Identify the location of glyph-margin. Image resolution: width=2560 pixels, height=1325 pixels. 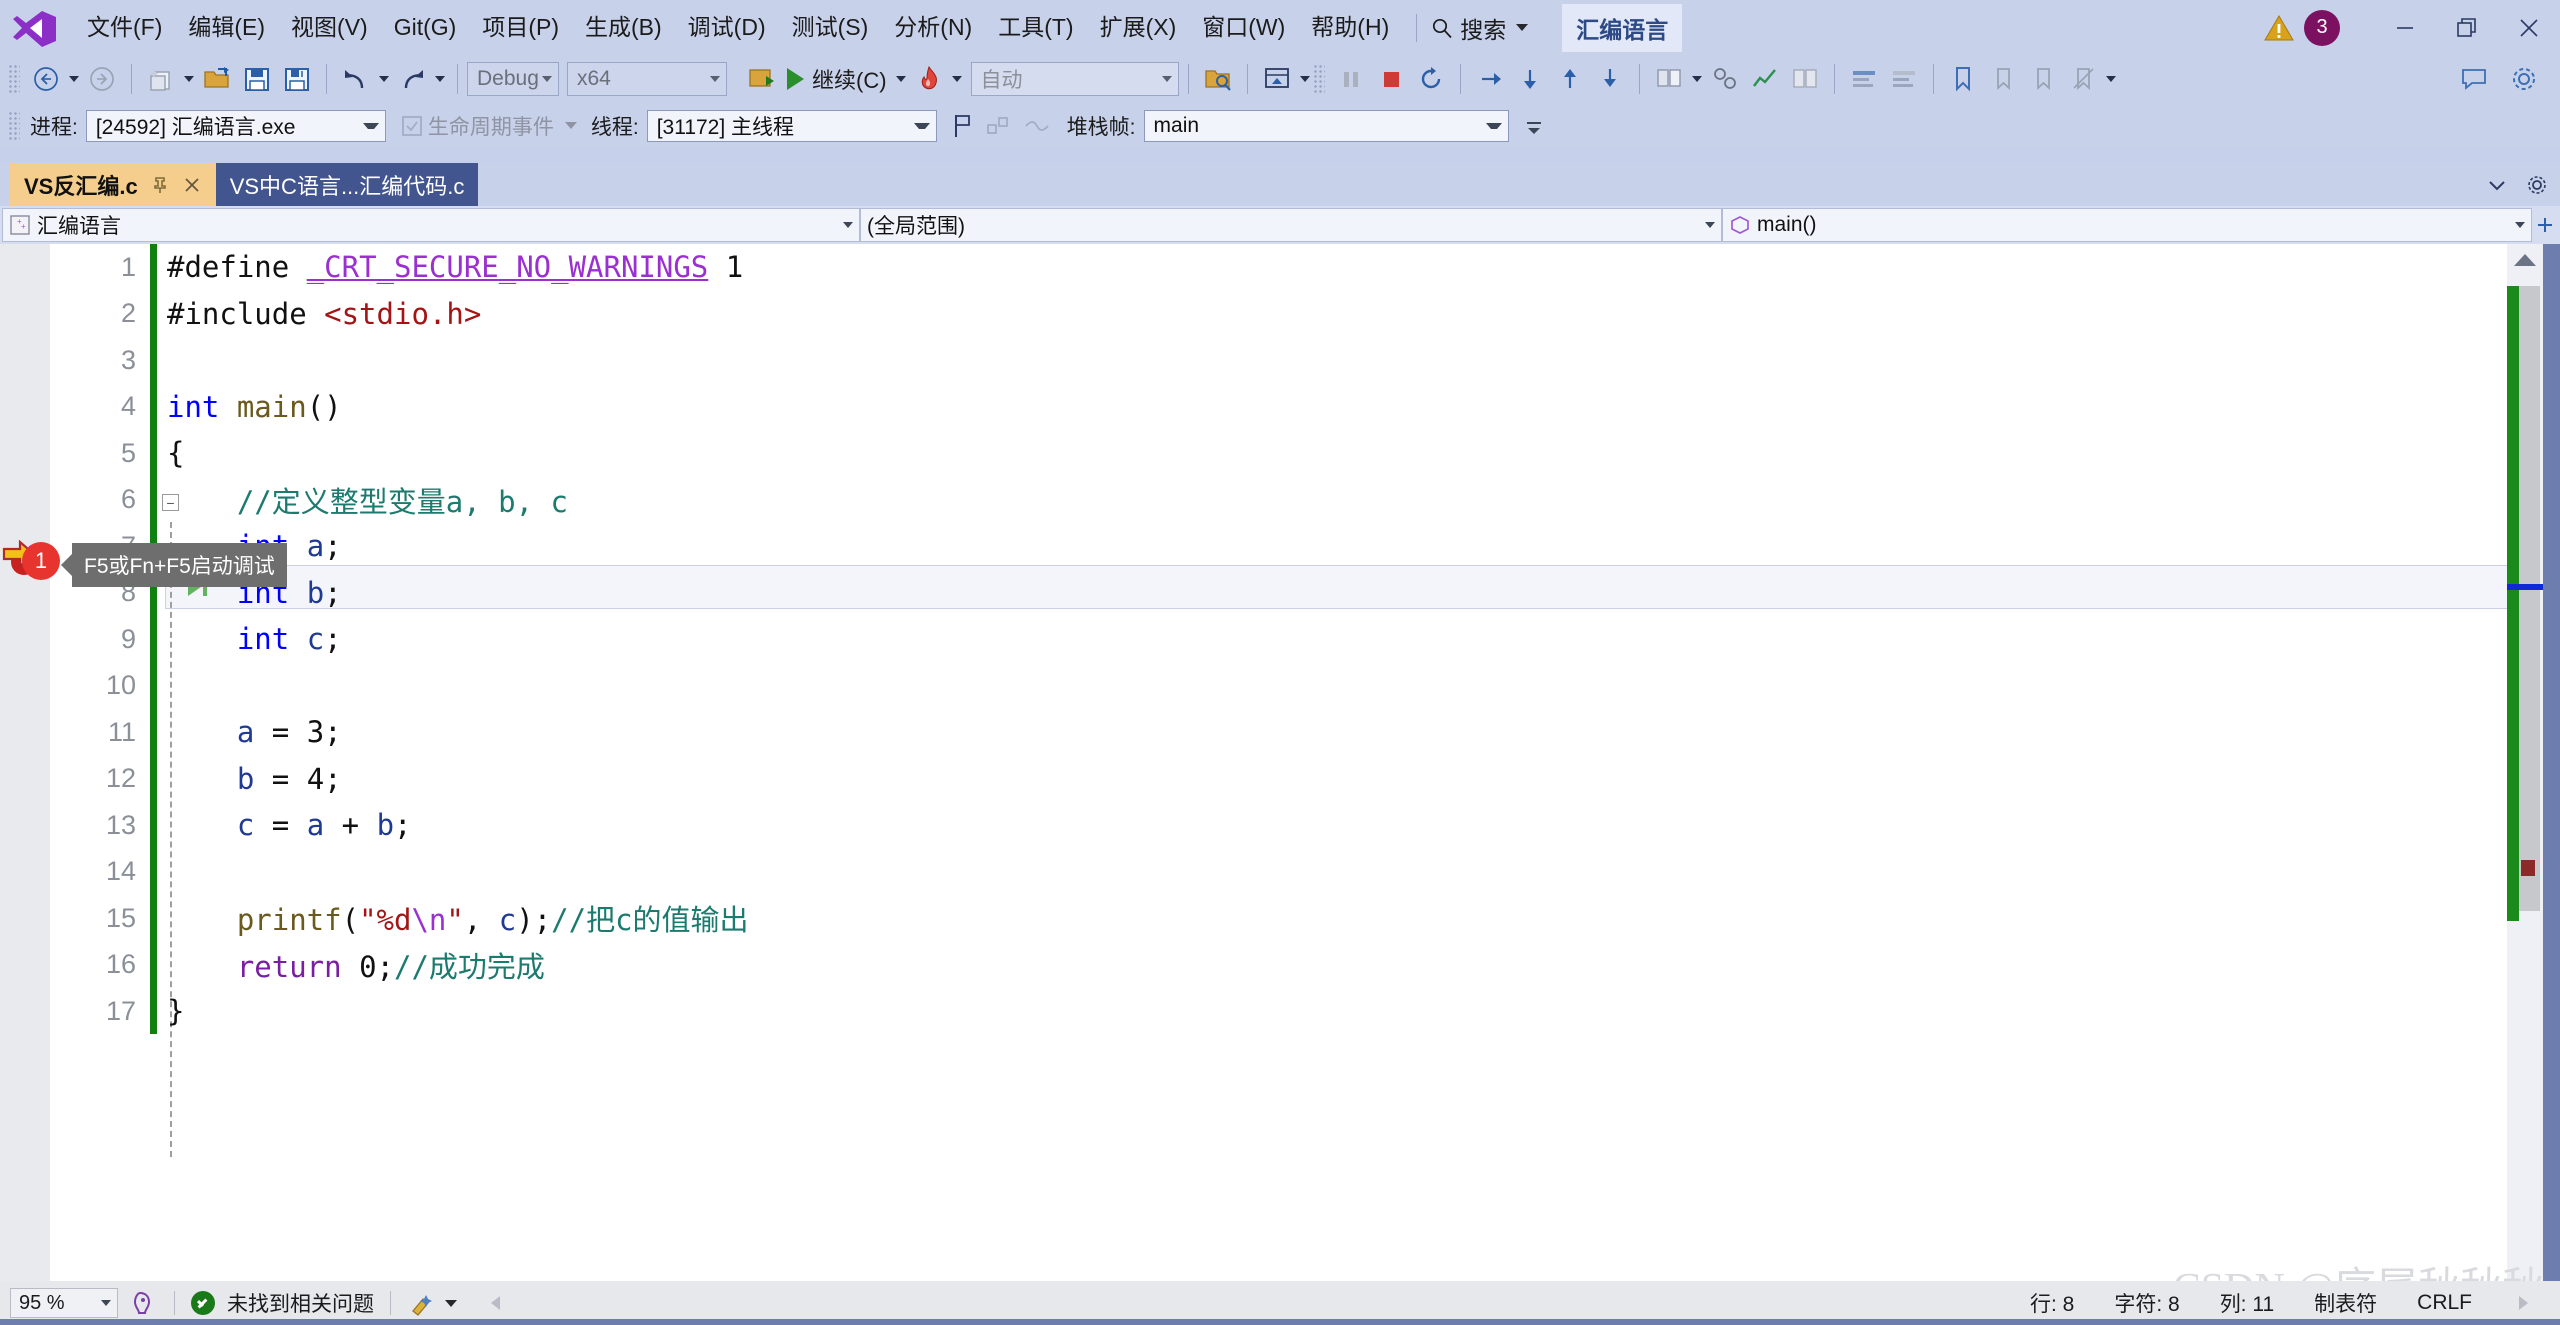
(25, 762).